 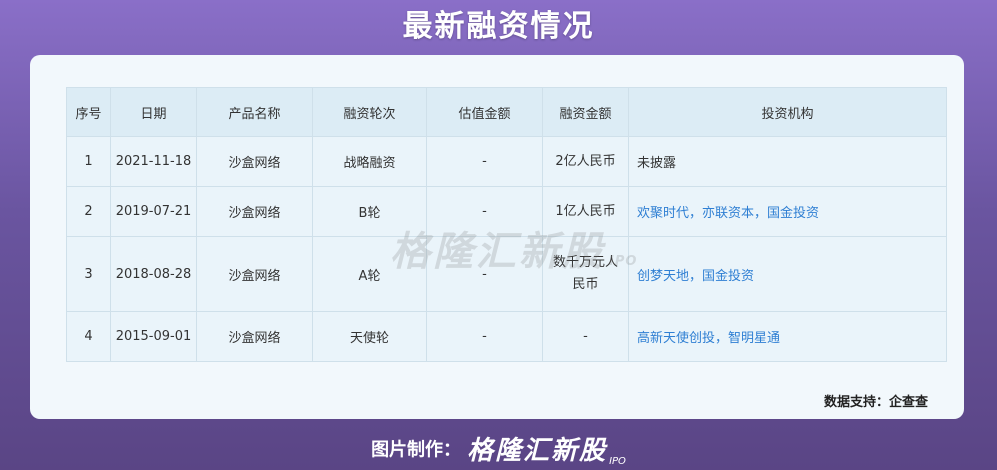 I want to click on header-investors: 投资机构, so click(x=787, y=112).